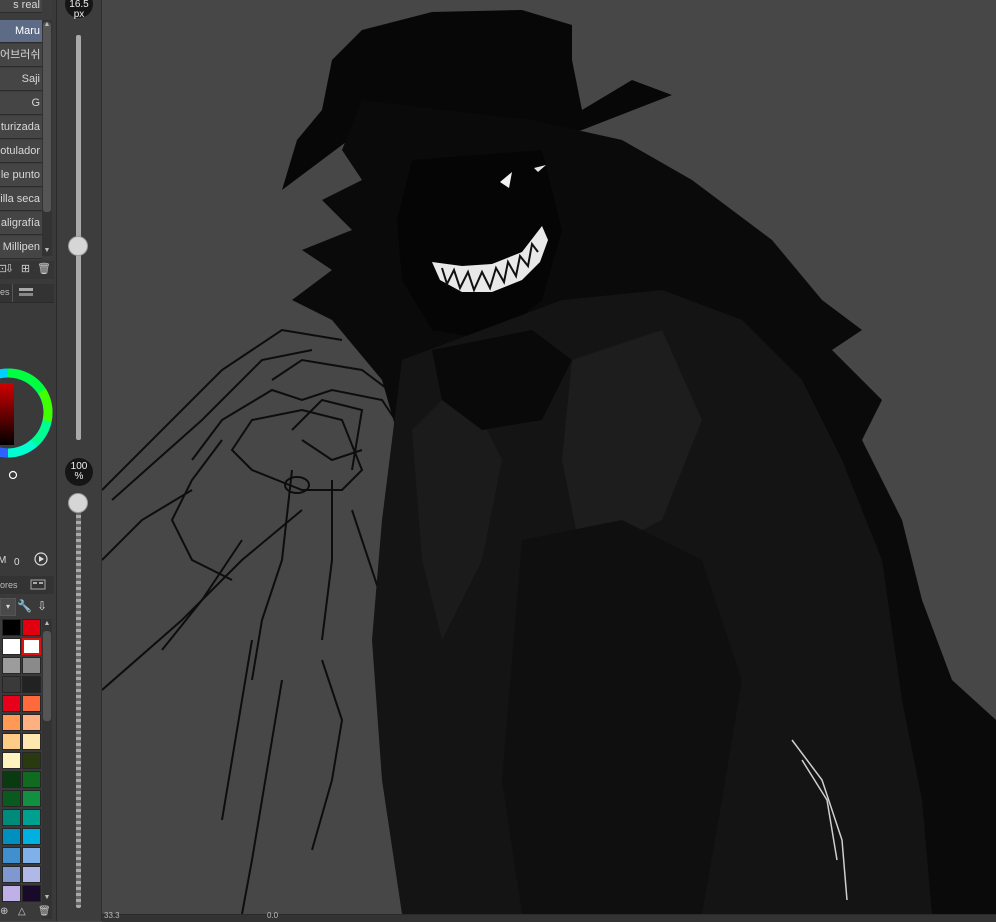  What do you see at coordinates (79, 14) in the screenshot?
I see `brush-size-unit: px` at bounding box center [79, 14].